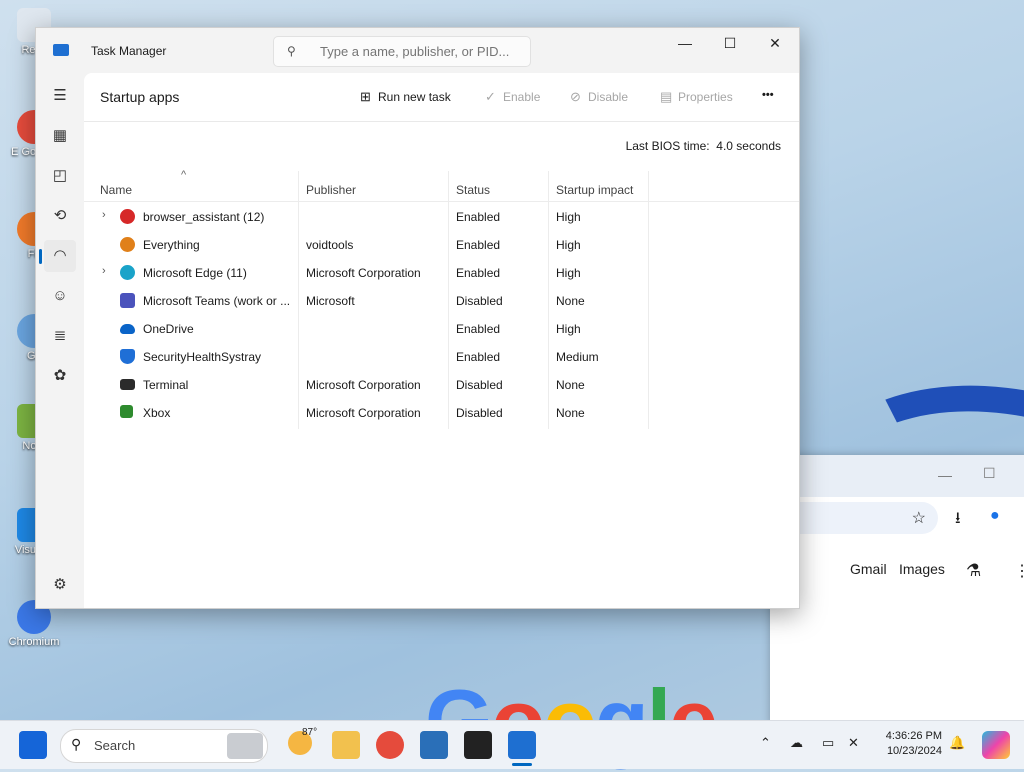 The image size is (1024, 772). I want to click on table-row: Everything voidtools Enabled High, so click(441, 245).